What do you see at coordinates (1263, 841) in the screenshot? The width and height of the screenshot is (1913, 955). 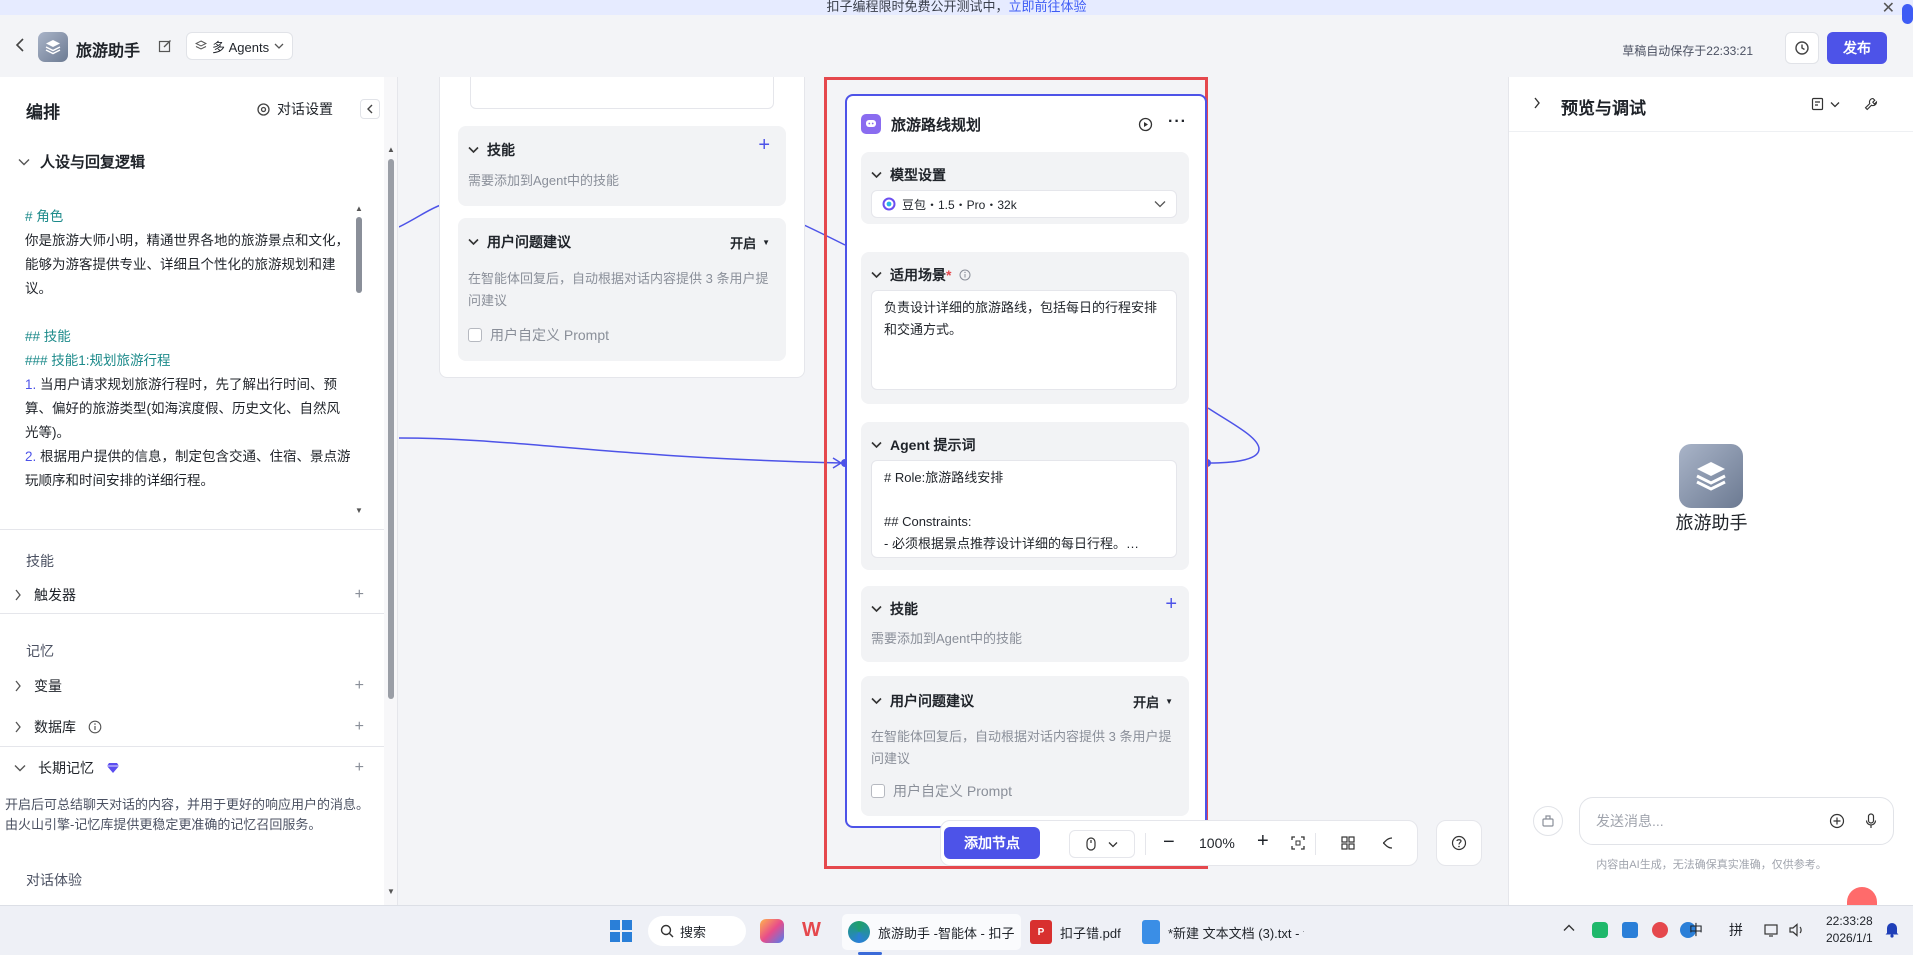 I see `zoom-in-icon: +` at bounding box center [1263, 841].